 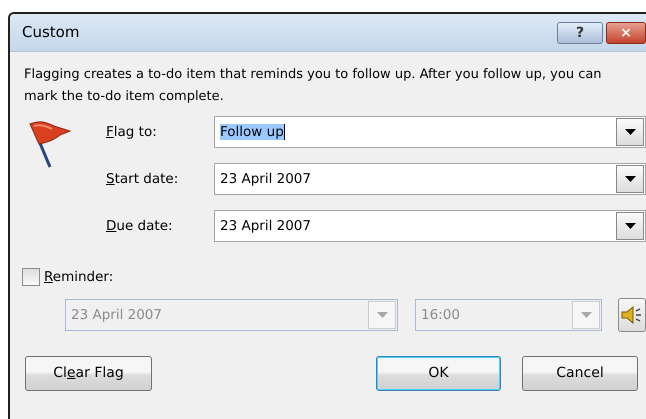 I want to click on description-text: Flagging creates a to-do item that reminds you to follow up. After you follow up, you can mark the to-do item complete., so click(x=313, y=86).